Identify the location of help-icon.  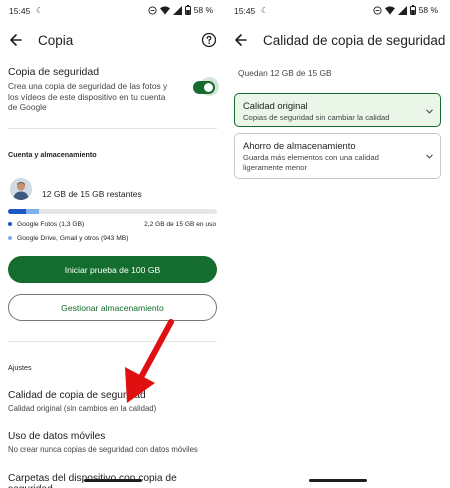
(209, 40).